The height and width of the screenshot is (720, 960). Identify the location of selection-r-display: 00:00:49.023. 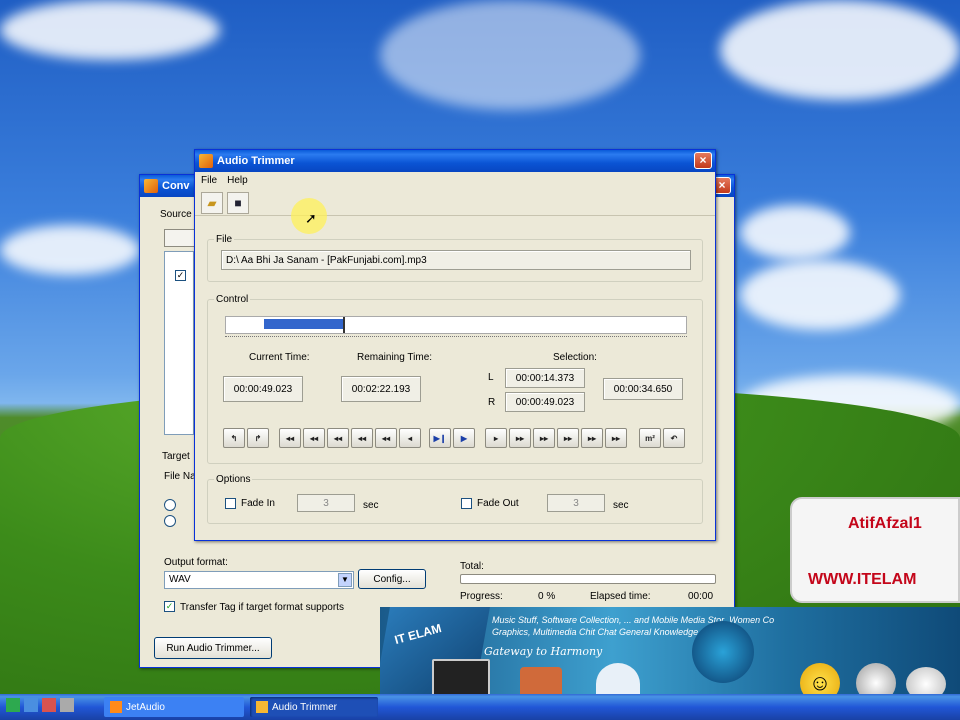
(545, 402).